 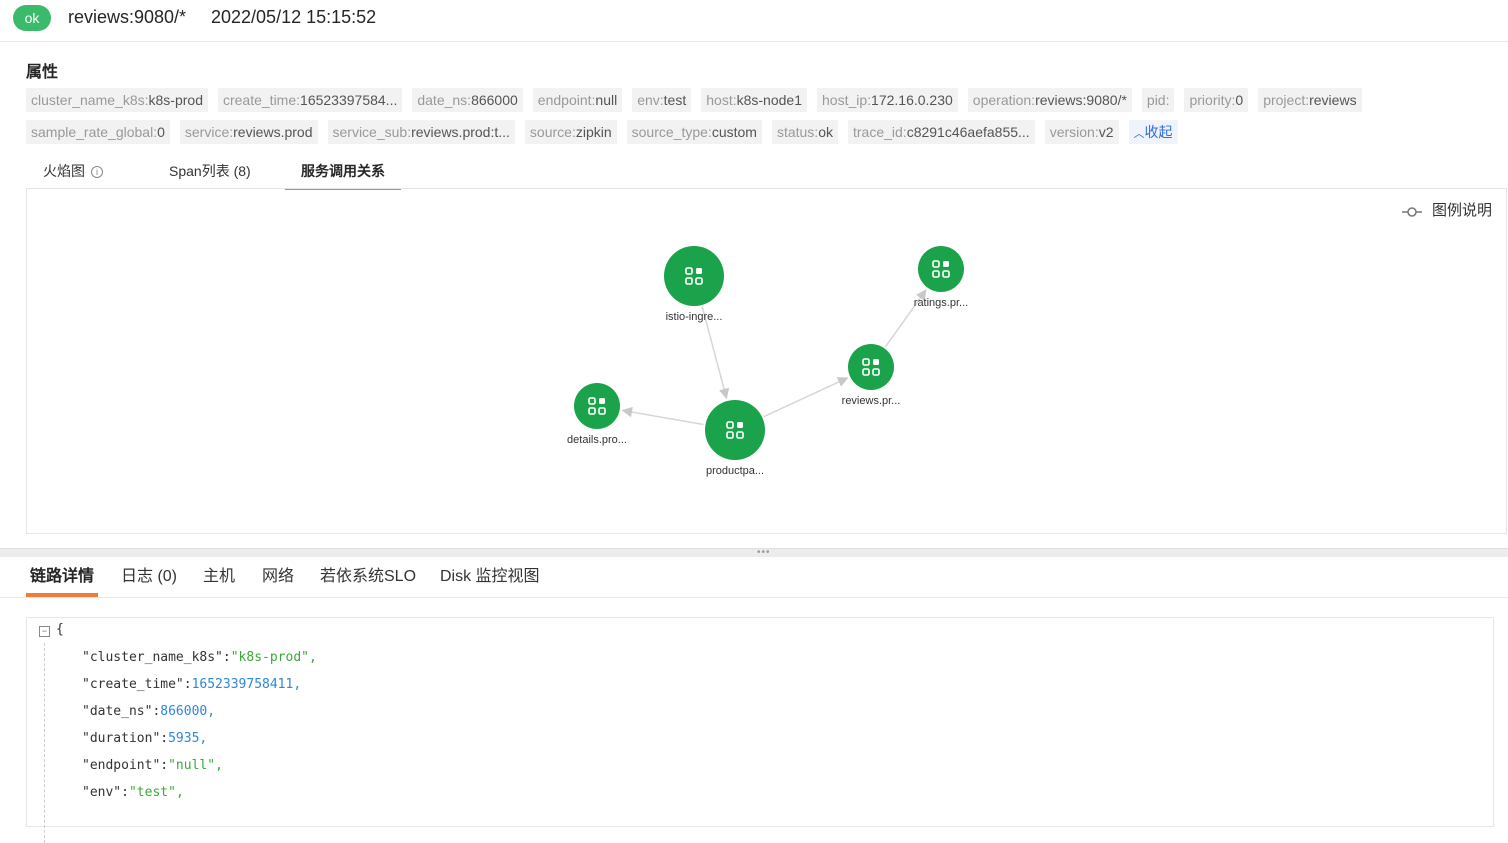 What do you see at coordinates (1412, 212) in the screenshot?
I see `legend-icon` at bounding box center [1412, 212].